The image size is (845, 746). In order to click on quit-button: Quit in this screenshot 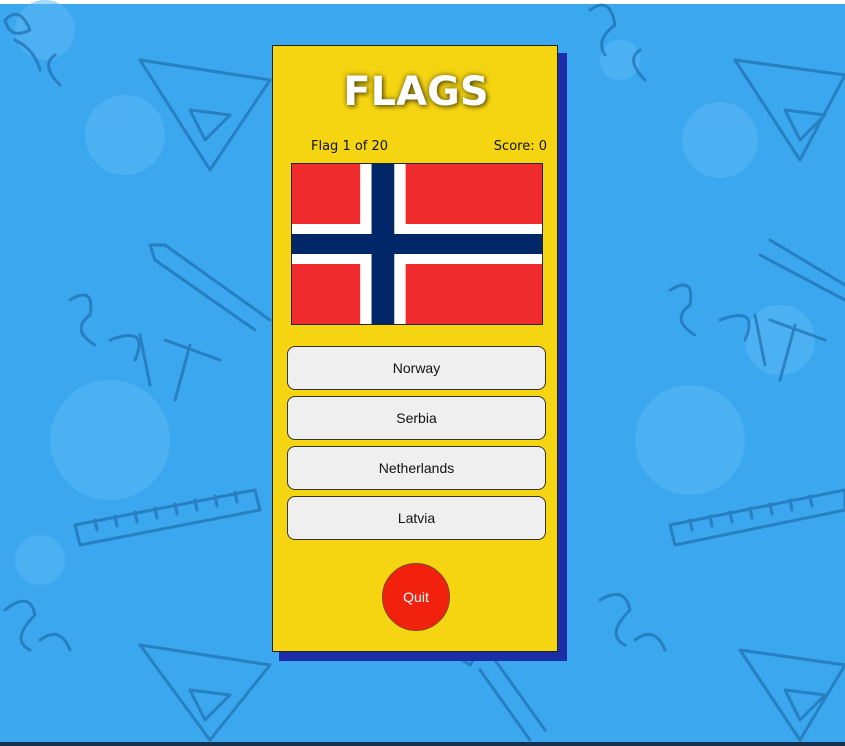, I will do `click(416, 597)`.